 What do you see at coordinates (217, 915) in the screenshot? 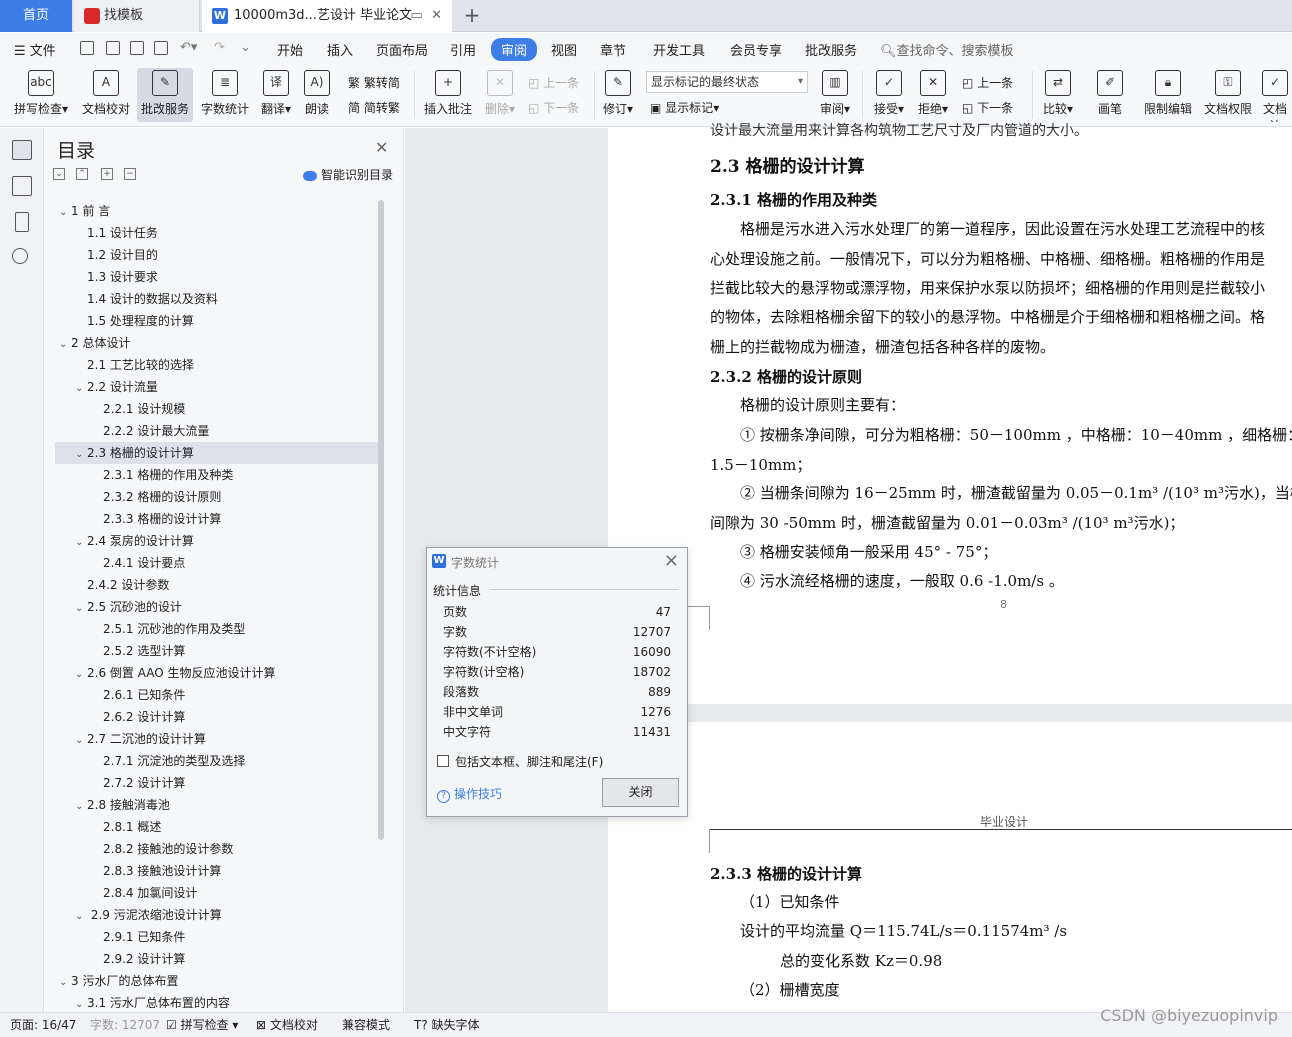
I see `toc-item: ⌄ 2.9 污泥浓缩池设计计算` at bounding box center [217, 915].